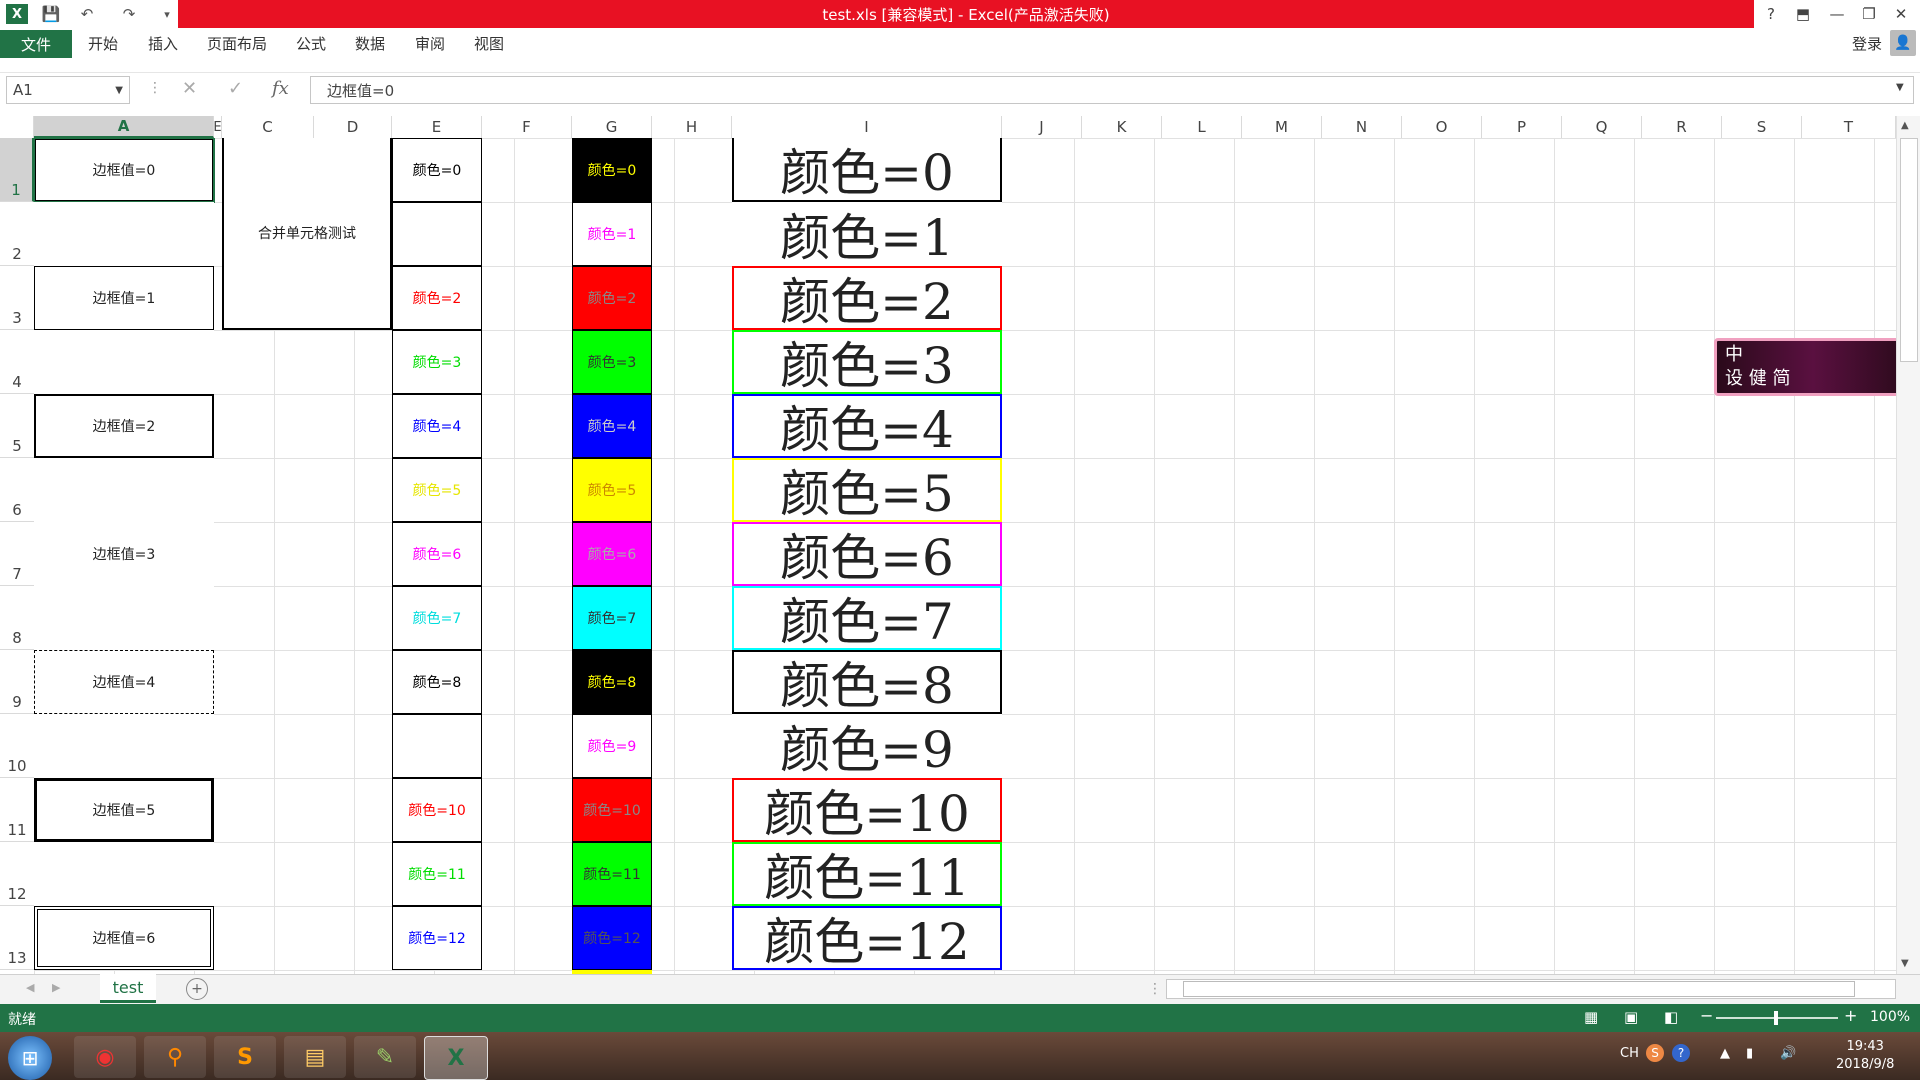  Describe the element at coordinates (124, 938) in the screenshot. I see `cell-a13: 边框值=6` at that location.